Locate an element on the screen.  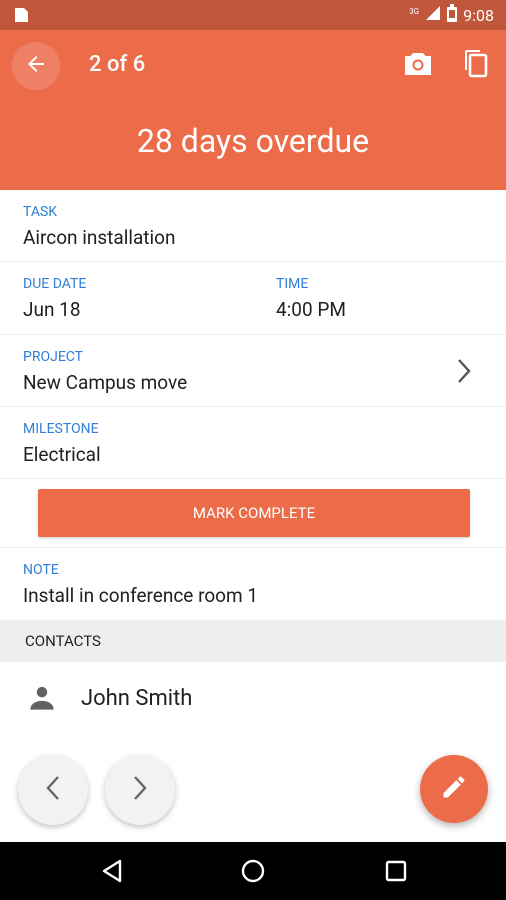
edit-pencil-icon is located at coordinates (454, 789).